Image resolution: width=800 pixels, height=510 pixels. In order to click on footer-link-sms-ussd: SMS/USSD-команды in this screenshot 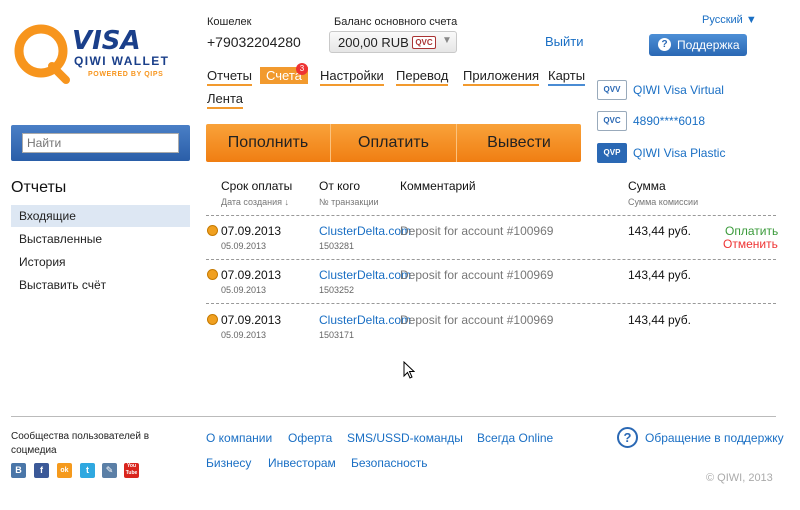, I will do `click(405, 438)`.